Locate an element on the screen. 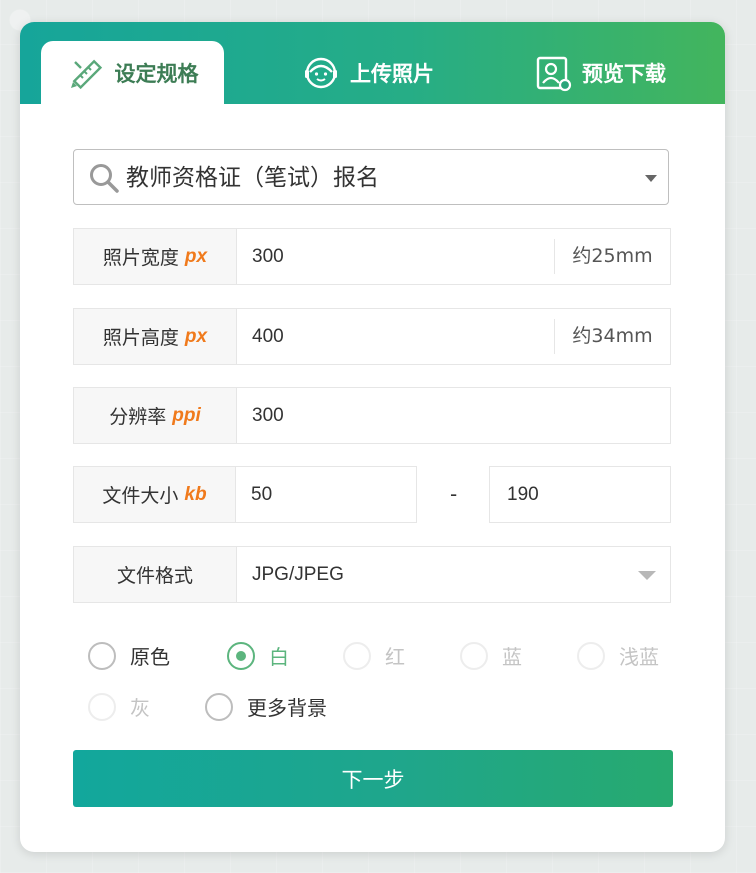 This screenshot has width=756, height=873. photo-width-unit: px is located at coordinates (196, 256).